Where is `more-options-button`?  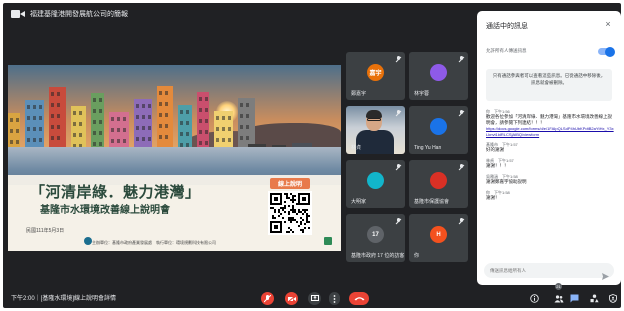
more-options-button is located at coordinates (334, 298).